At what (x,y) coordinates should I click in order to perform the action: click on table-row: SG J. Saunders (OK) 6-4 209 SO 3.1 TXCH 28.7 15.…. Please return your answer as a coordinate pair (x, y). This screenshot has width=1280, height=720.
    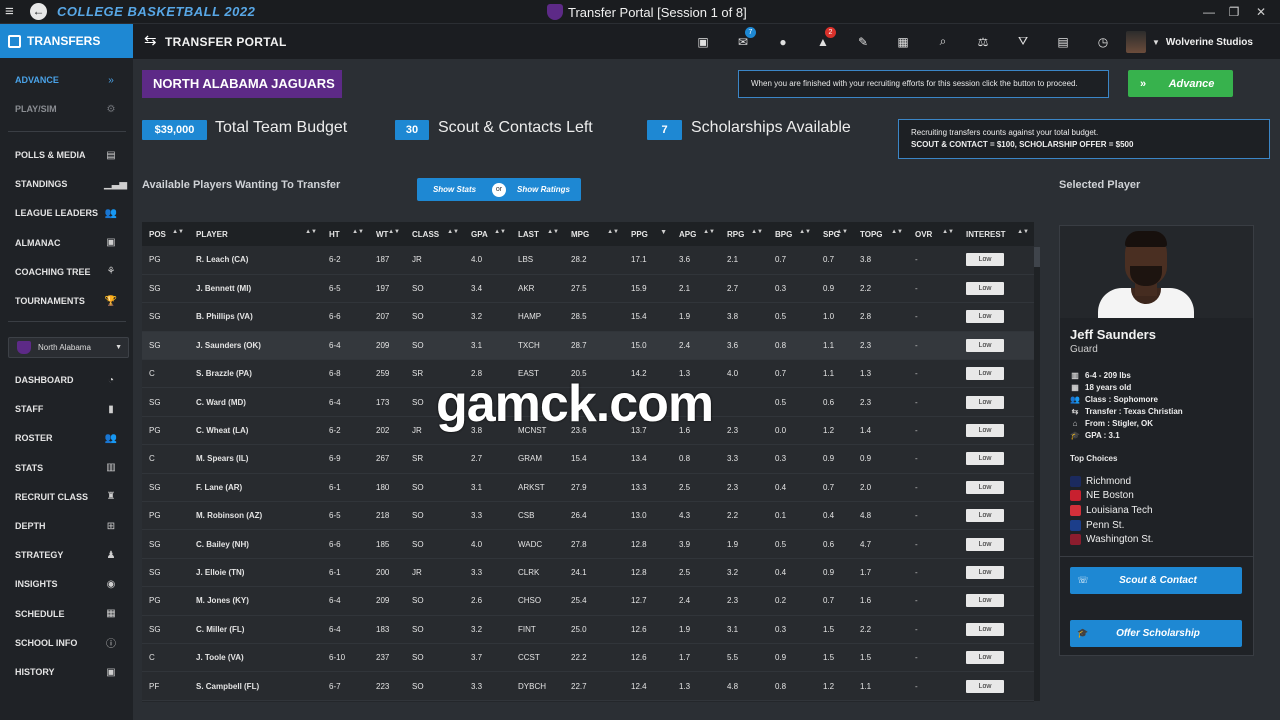
    Looking at the image, I should click on (588, 345).